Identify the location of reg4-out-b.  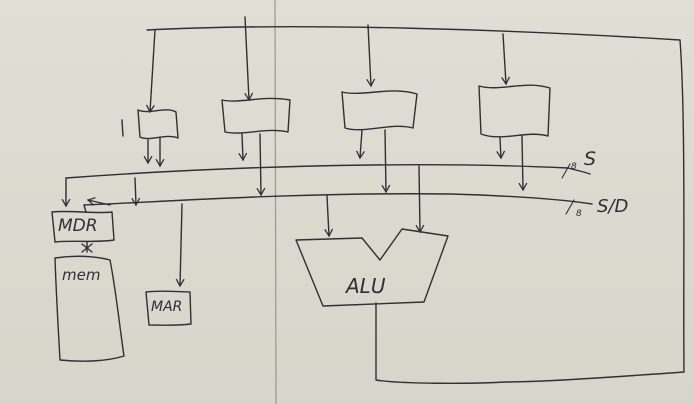
(523, 163).